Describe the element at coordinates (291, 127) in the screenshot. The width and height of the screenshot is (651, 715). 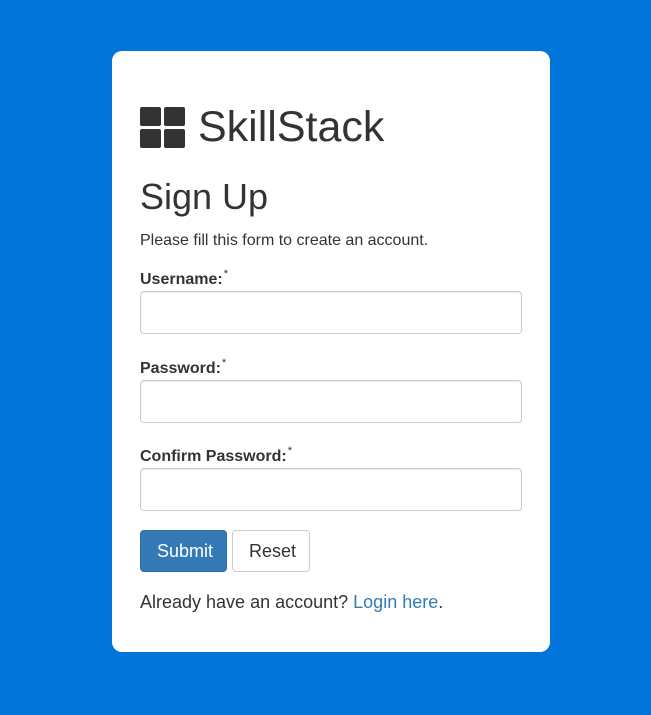
I see `brand-name: SkillStack` at that location.